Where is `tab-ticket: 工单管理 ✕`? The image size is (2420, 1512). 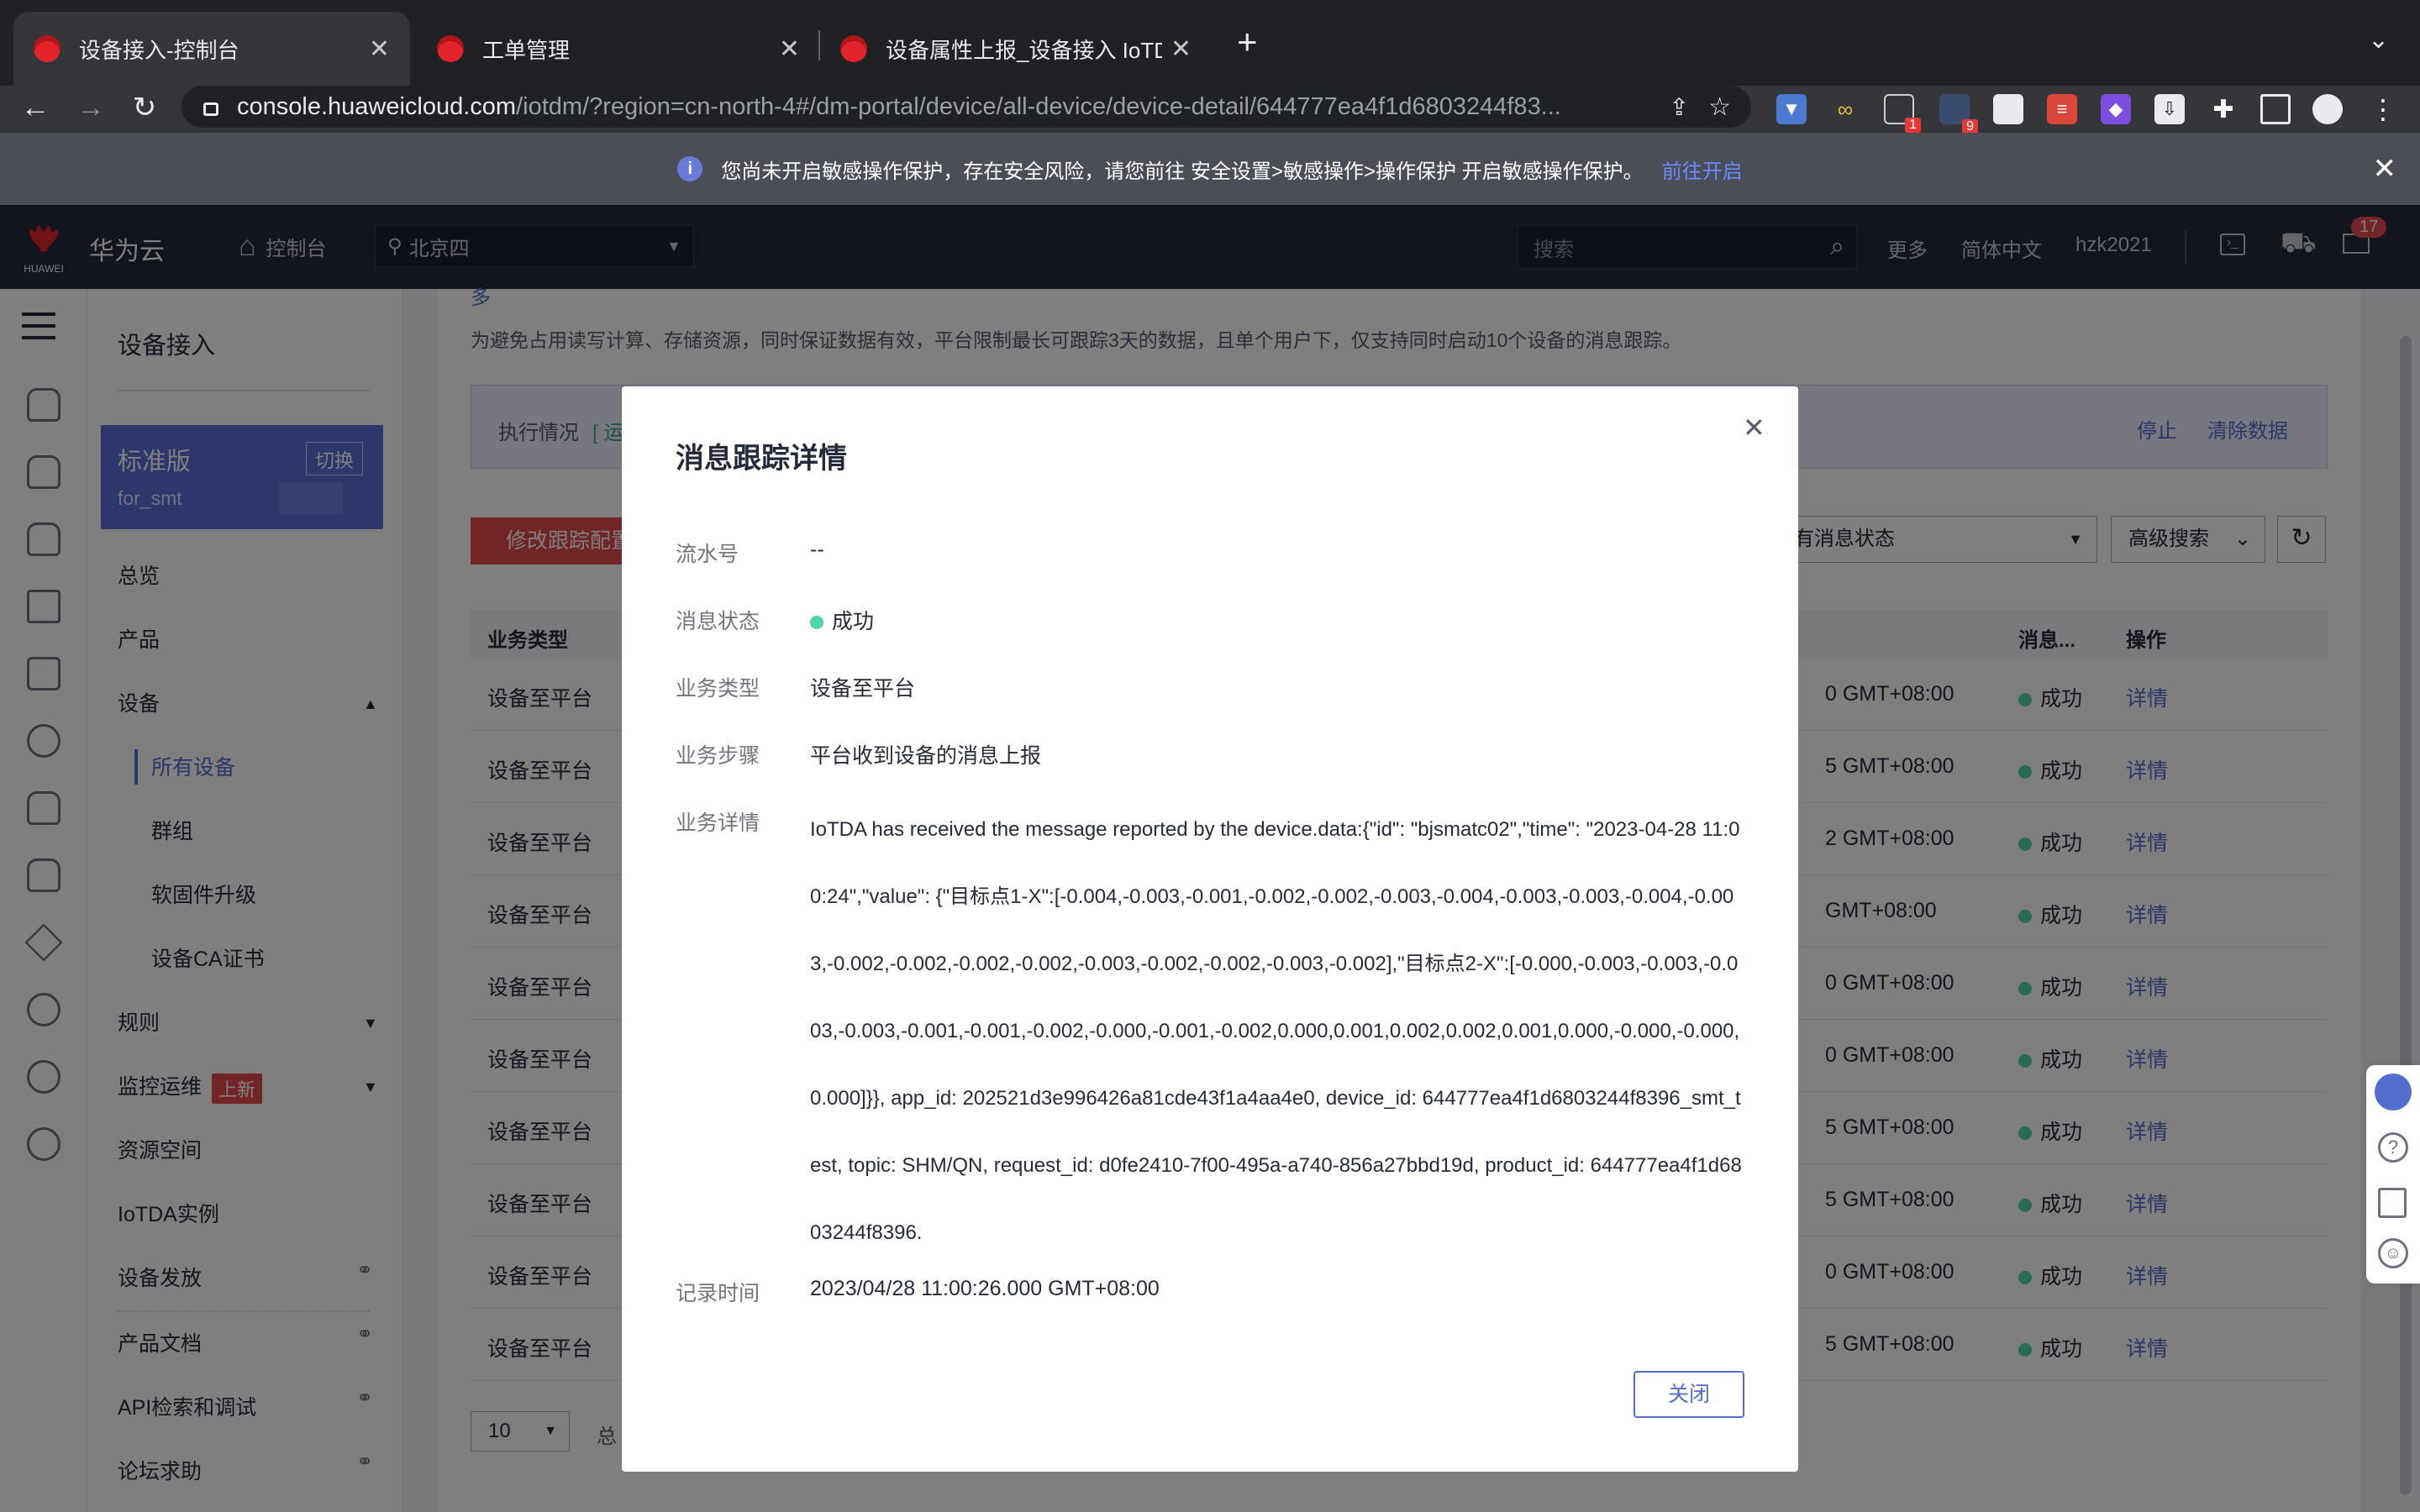 tab-ticket: 工单管理 ✕ is located at coordinates (618, 49).